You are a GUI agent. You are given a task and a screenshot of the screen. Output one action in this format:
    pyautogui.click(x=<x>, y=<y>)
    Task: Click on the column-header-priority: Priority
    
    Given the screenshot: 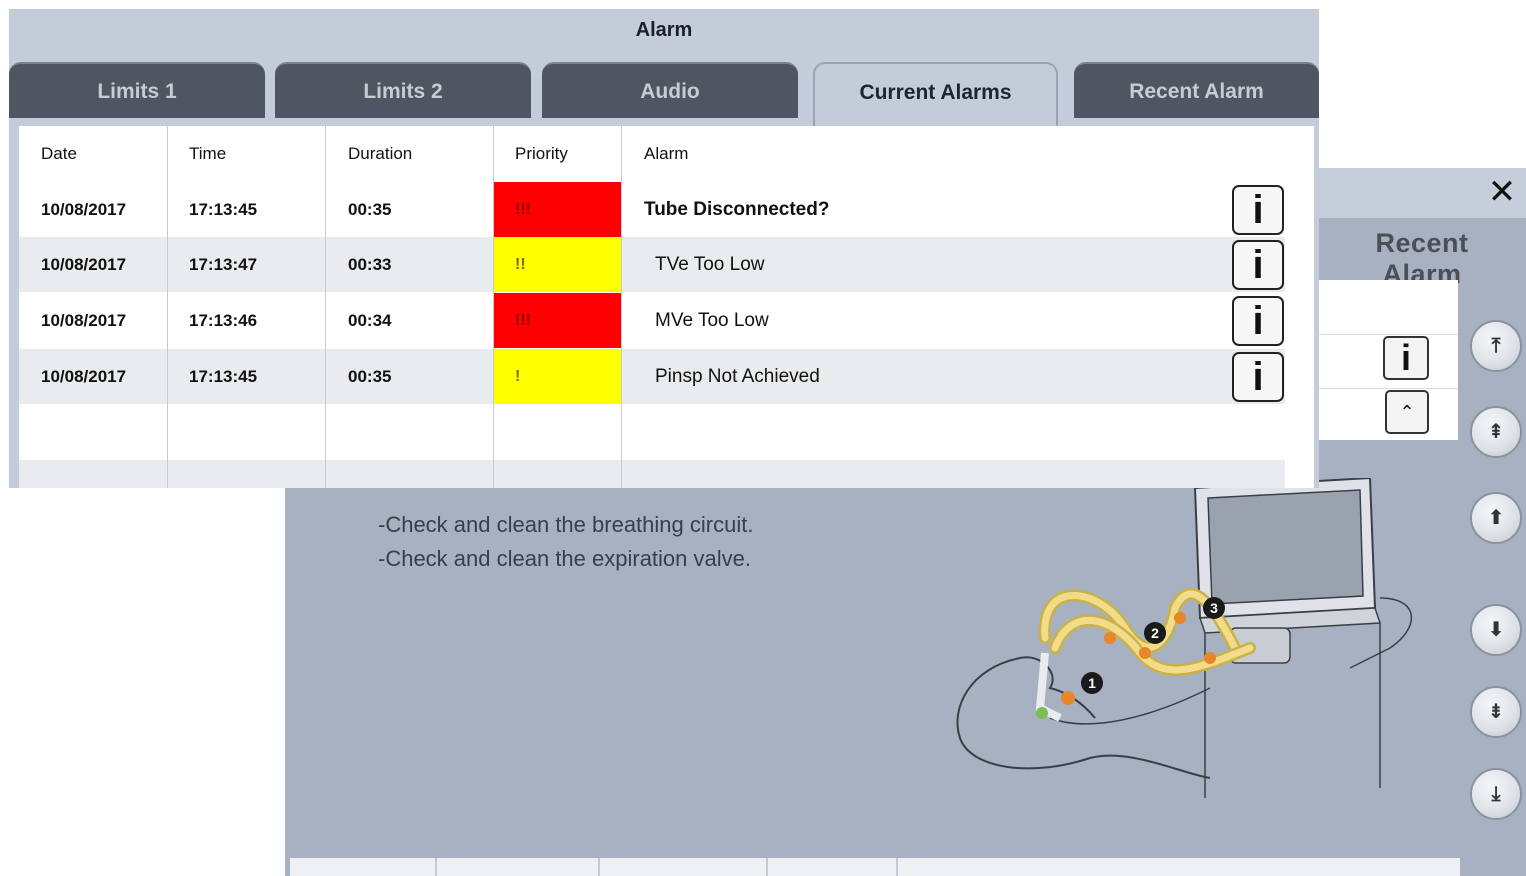 What is the action you would take?
    pyautogui.click(x=541, y=153)
    